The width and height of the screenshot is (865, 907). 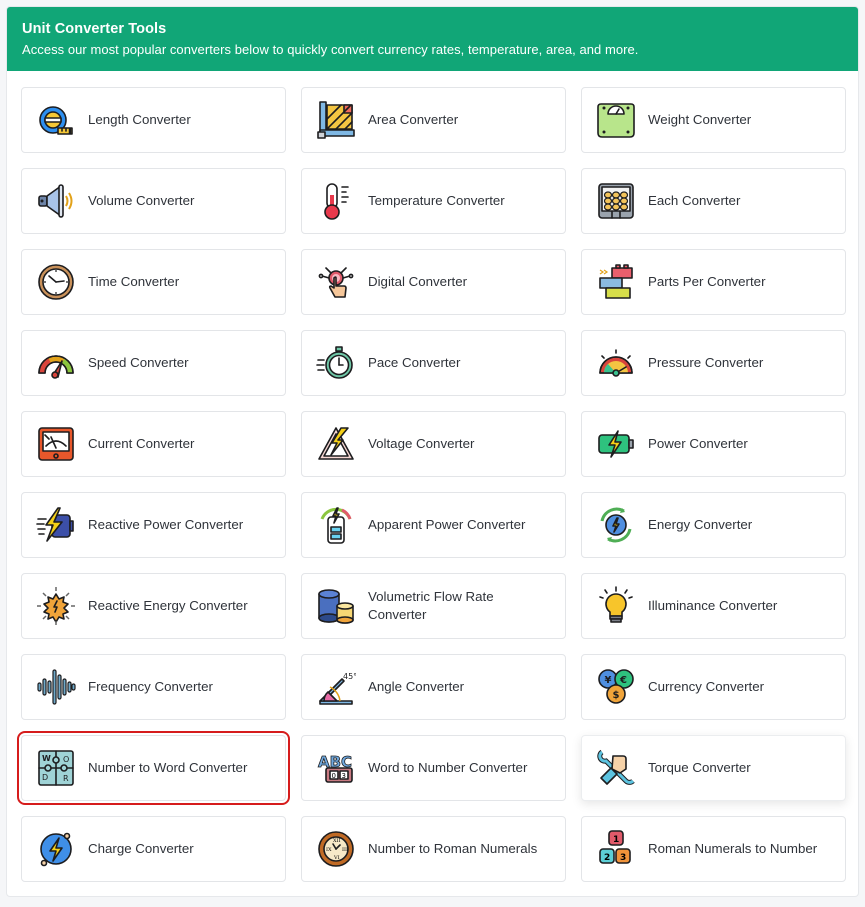 I want to click on wrench-hand-icon, so click(x=616, y=768).